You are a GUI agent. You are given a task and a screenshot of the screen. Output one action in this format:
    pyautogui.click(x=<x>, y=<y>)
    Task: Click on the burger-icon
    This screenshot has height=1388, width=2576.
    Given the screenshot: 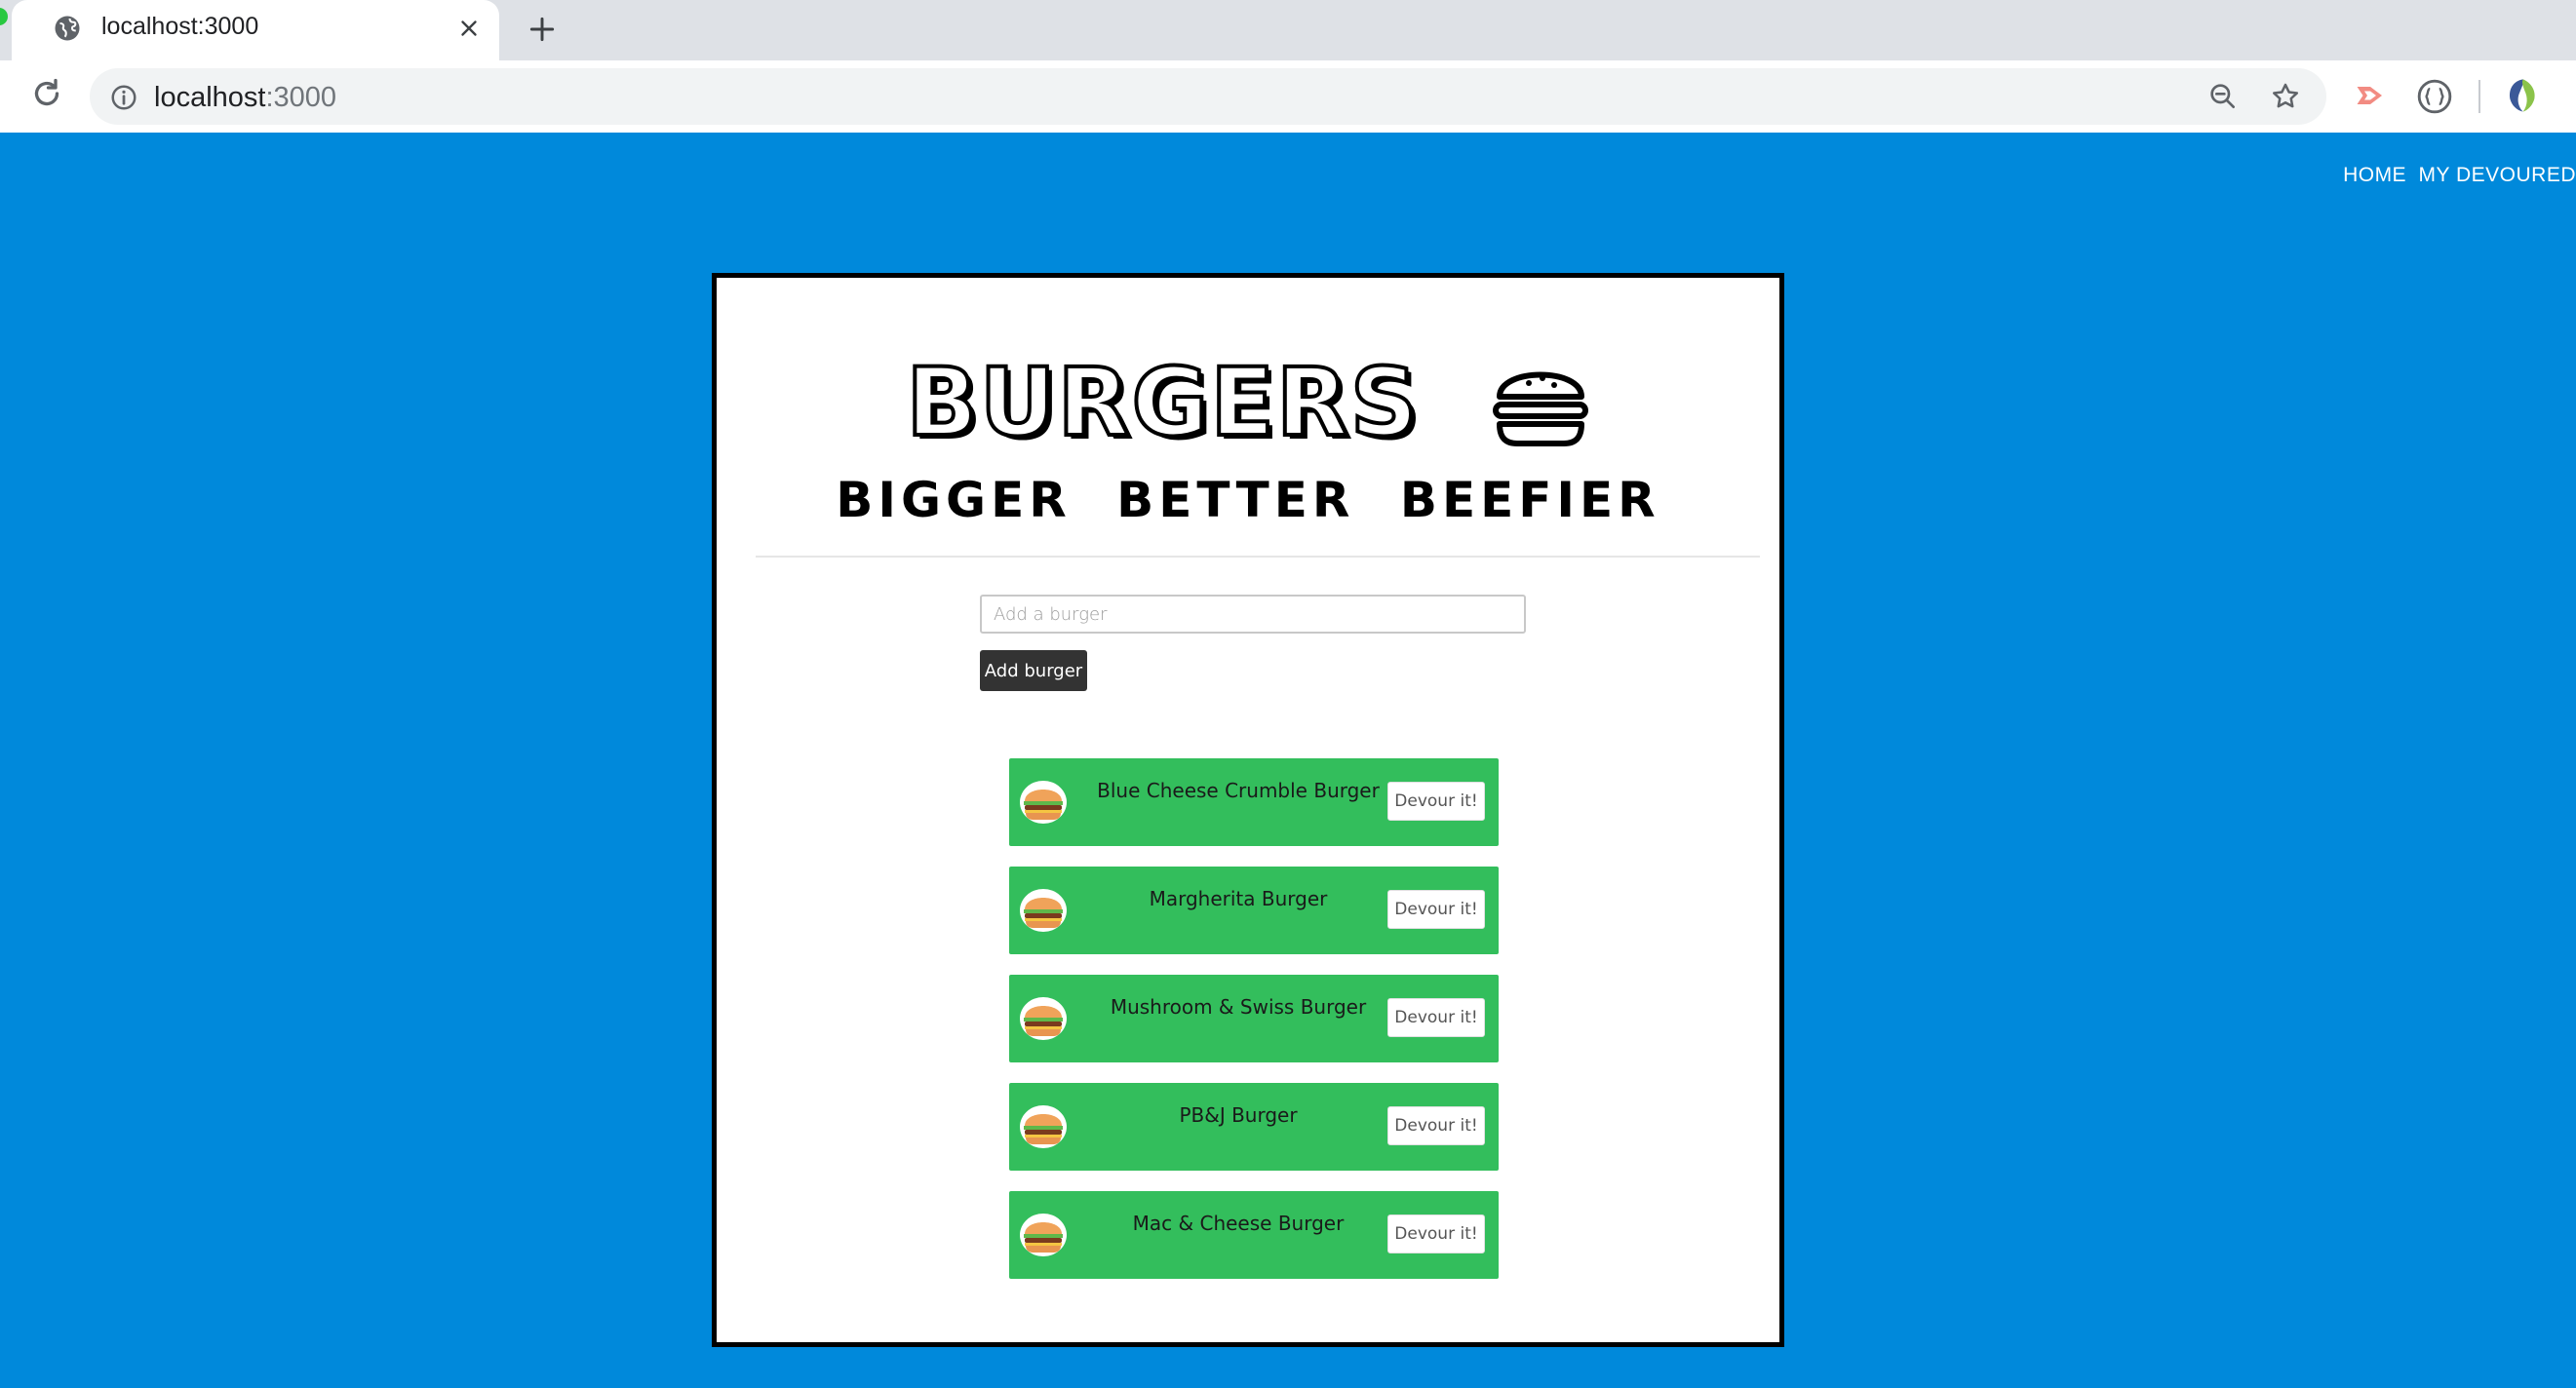 What is the action you would take?
    pyautogui.click(x=1541, y=408)
    